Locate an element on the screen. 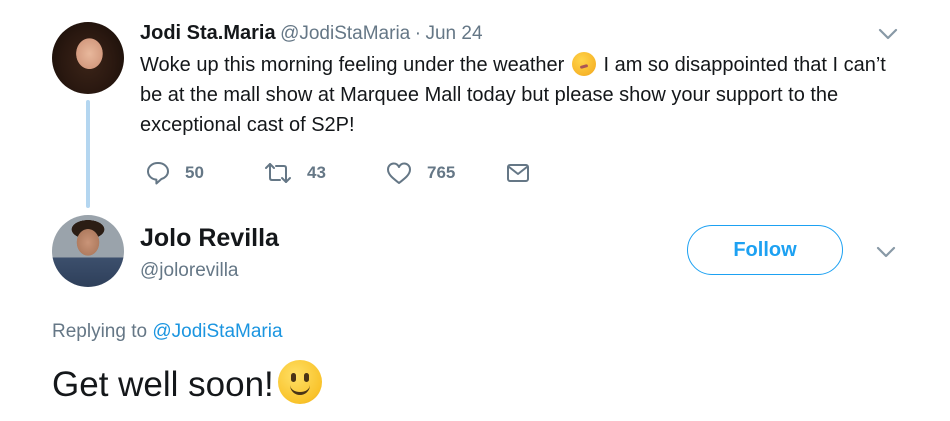  direct-message-button is located at coordinates (518, 173).